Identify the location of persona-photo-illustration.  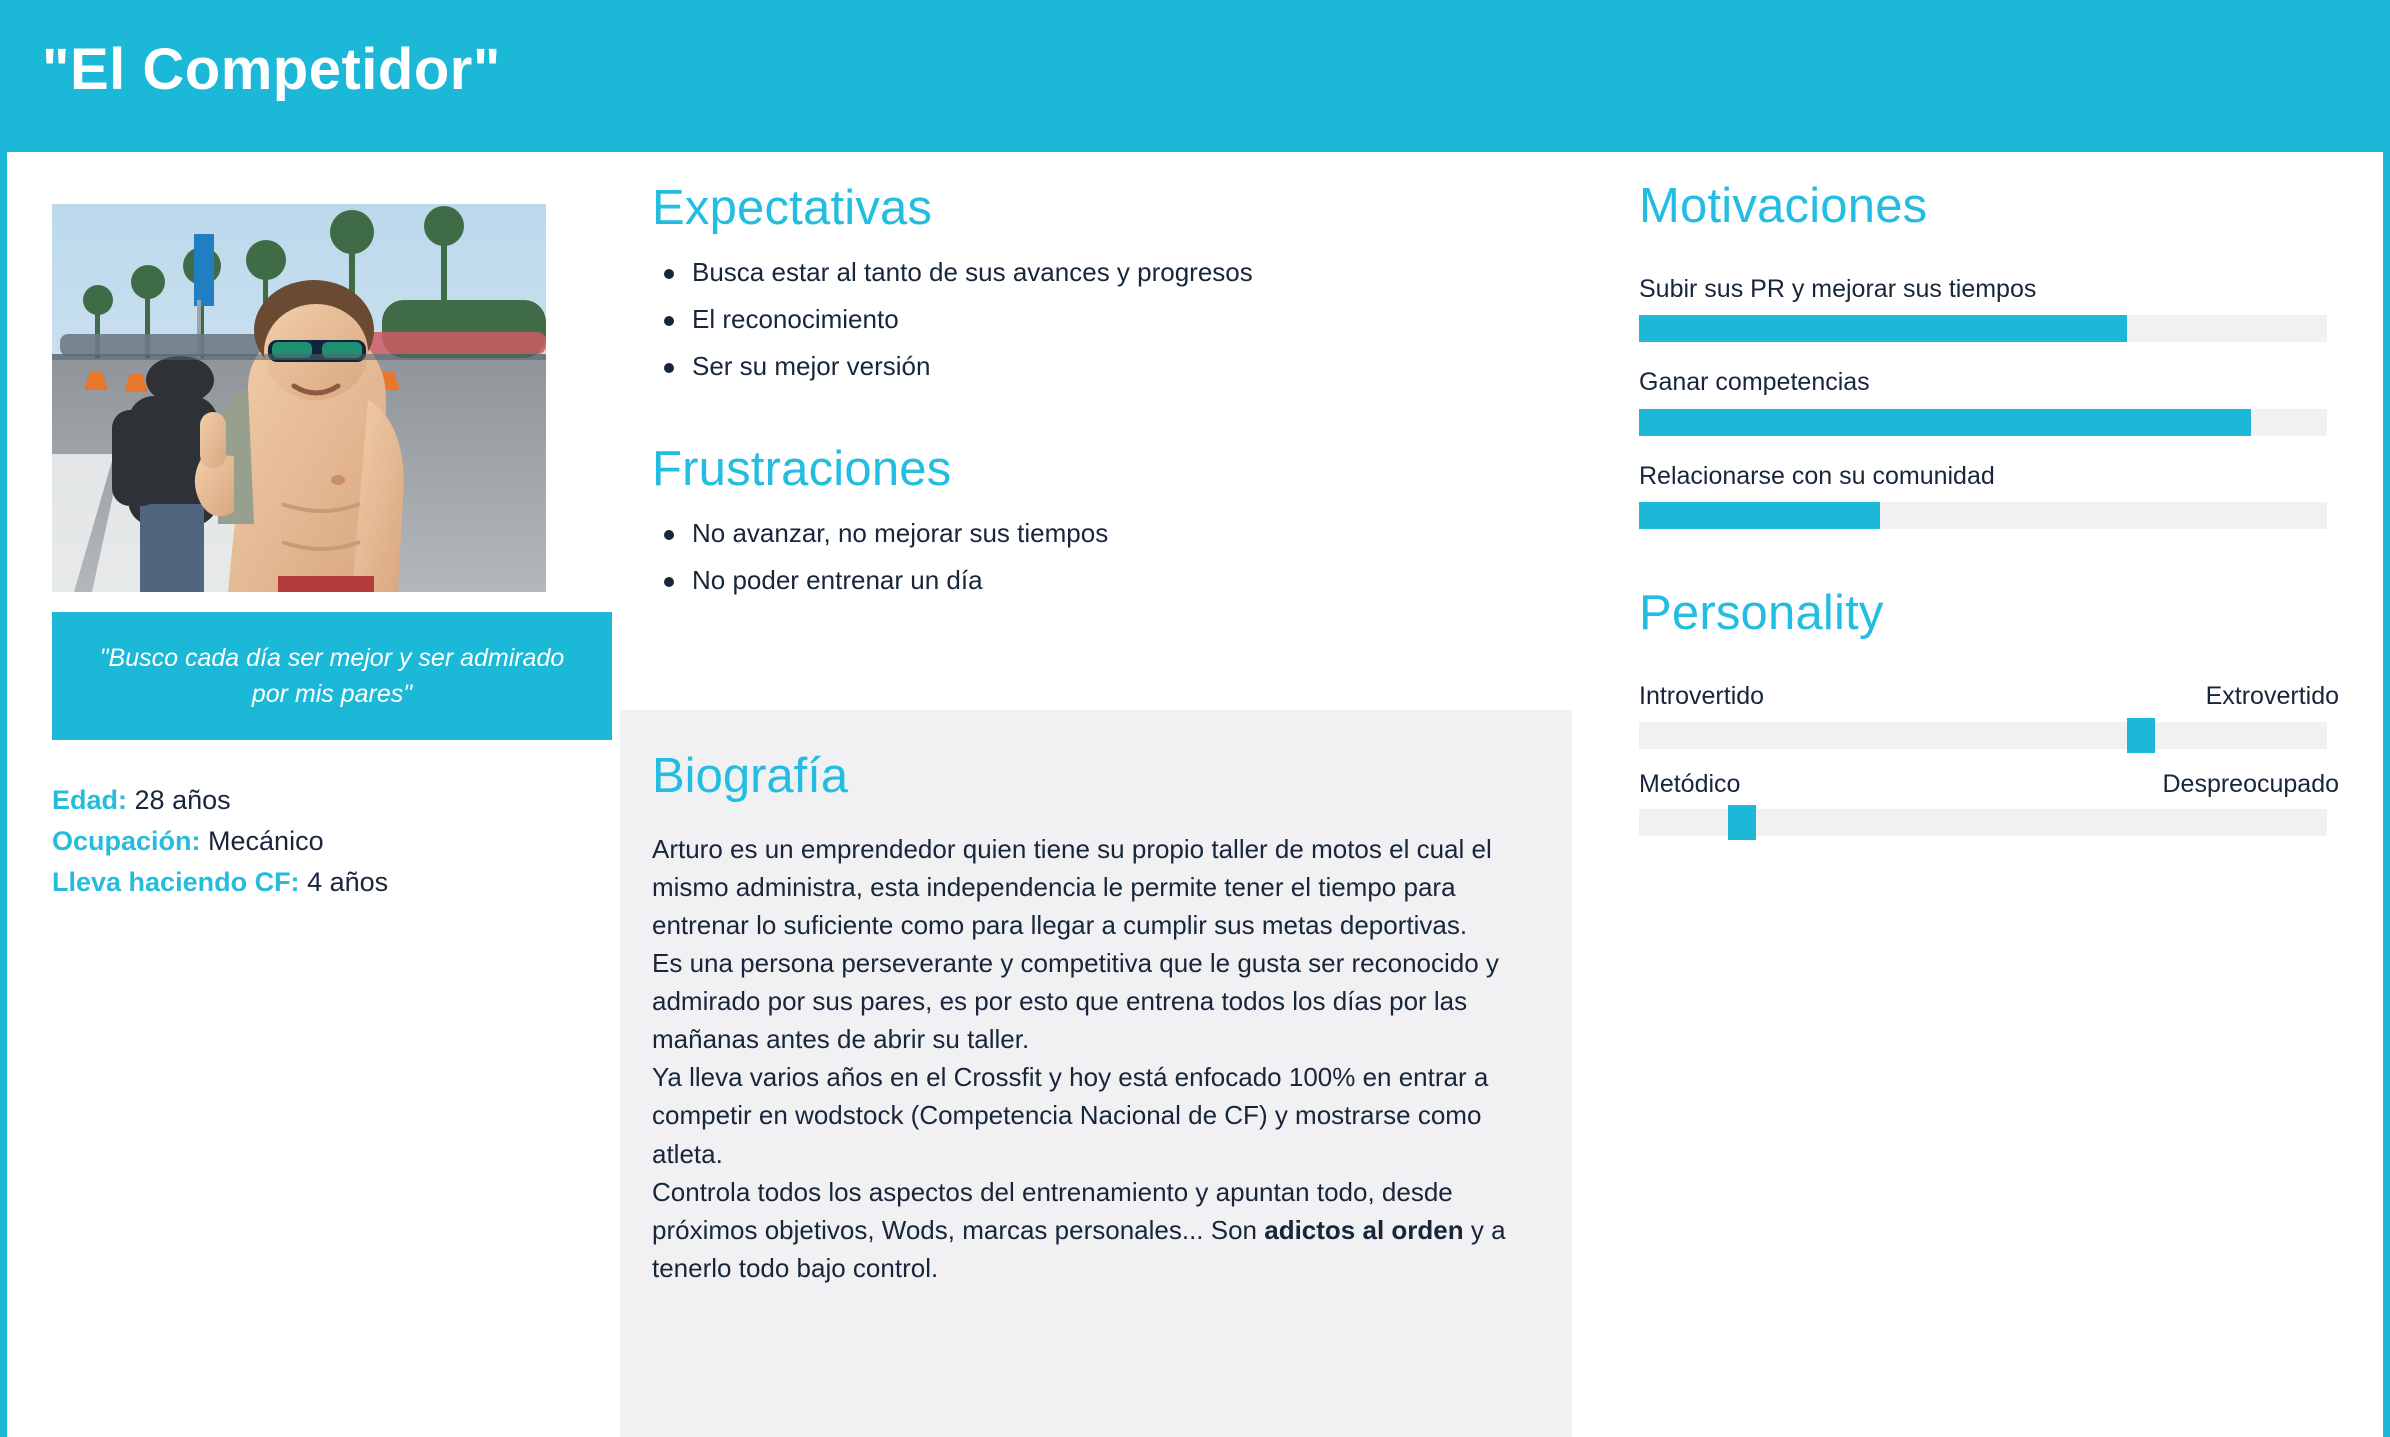
(299, 398).